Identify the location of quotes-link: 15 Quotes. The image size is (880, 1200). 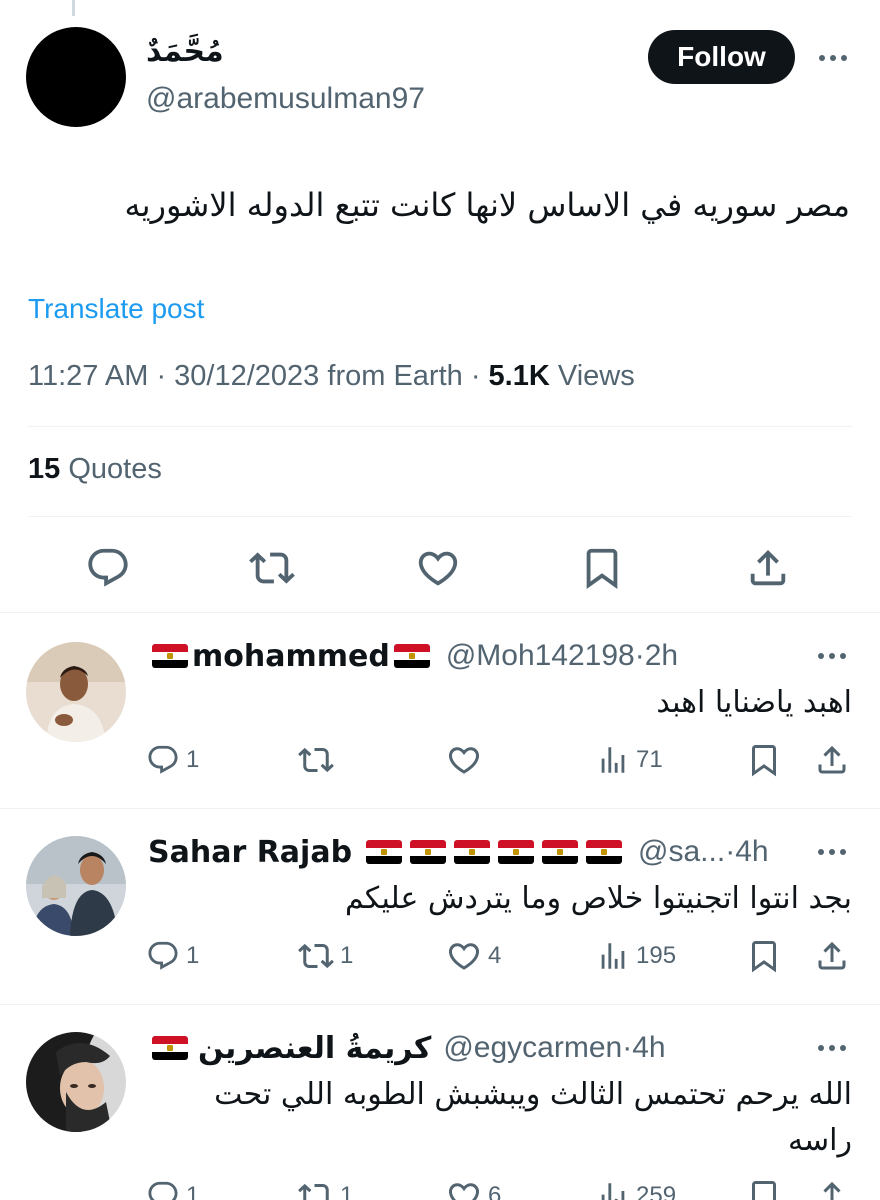
(95, 469).